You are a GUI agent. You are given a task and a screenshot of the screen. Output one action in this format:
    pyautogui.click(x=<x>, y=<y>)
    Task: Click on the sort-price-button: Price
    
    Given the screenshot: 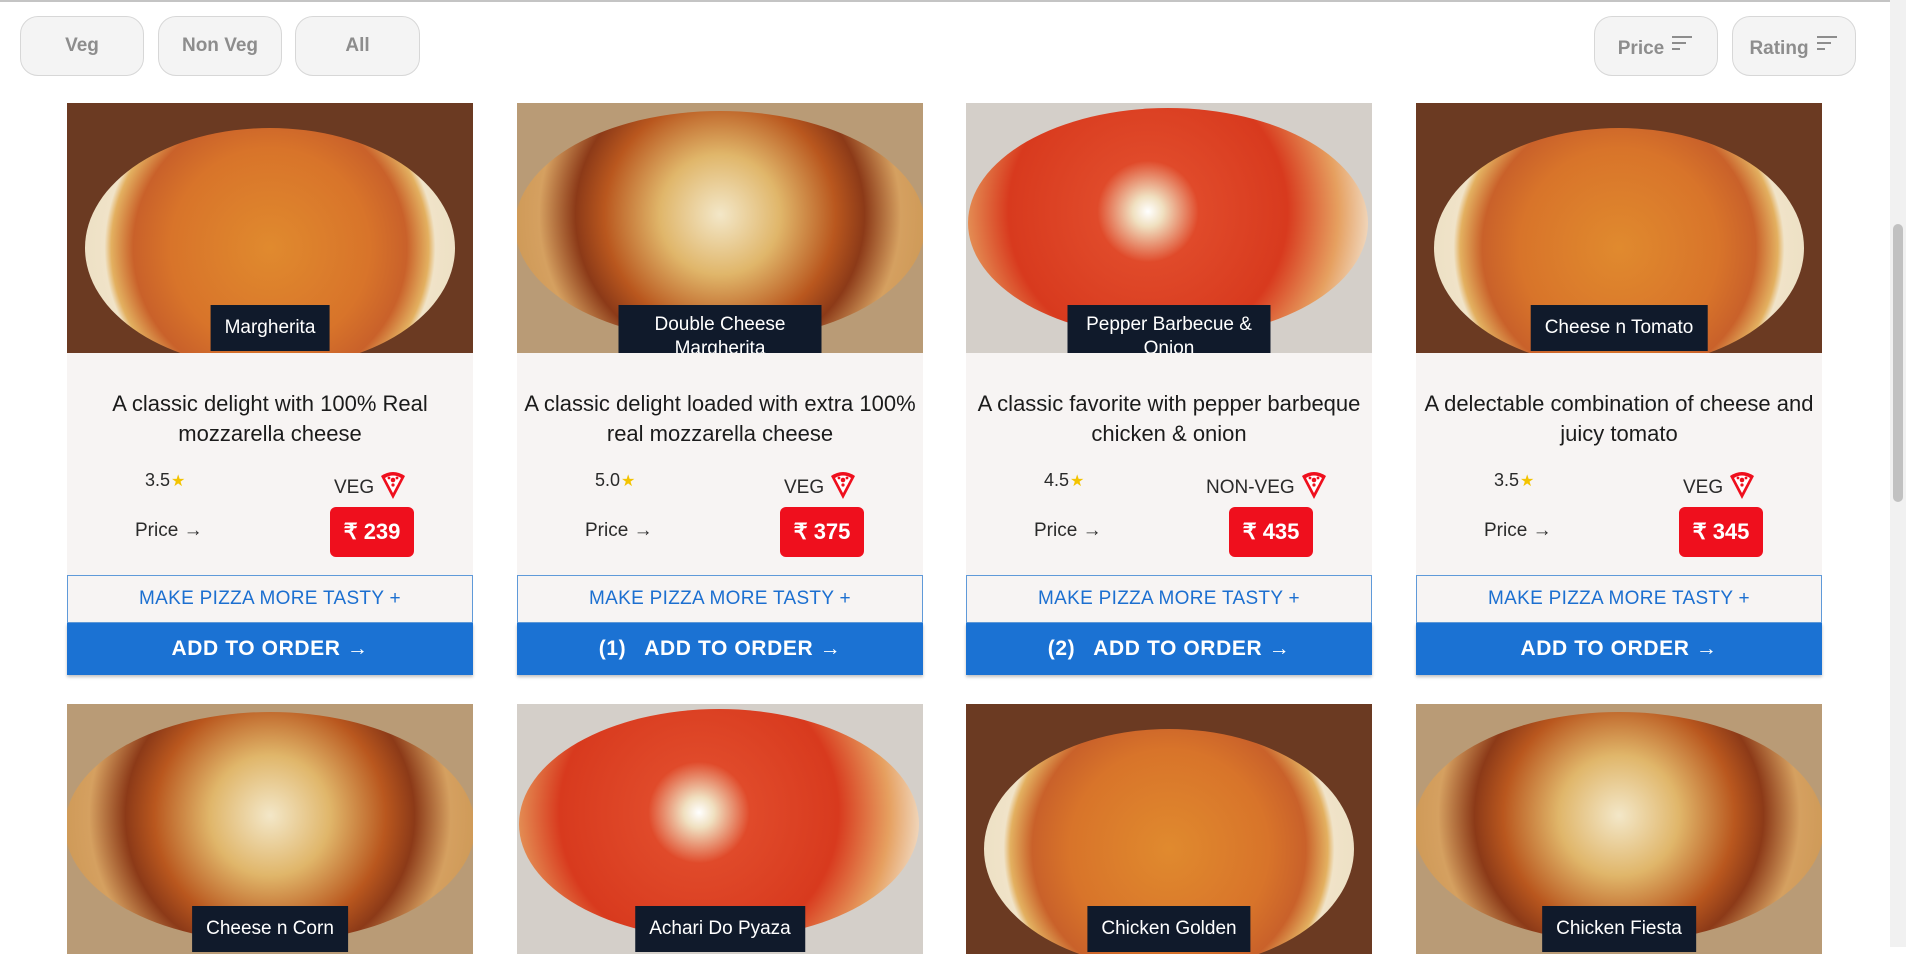 What is the action you would take?
    pyautogui.click(x=1656, y=46)
    